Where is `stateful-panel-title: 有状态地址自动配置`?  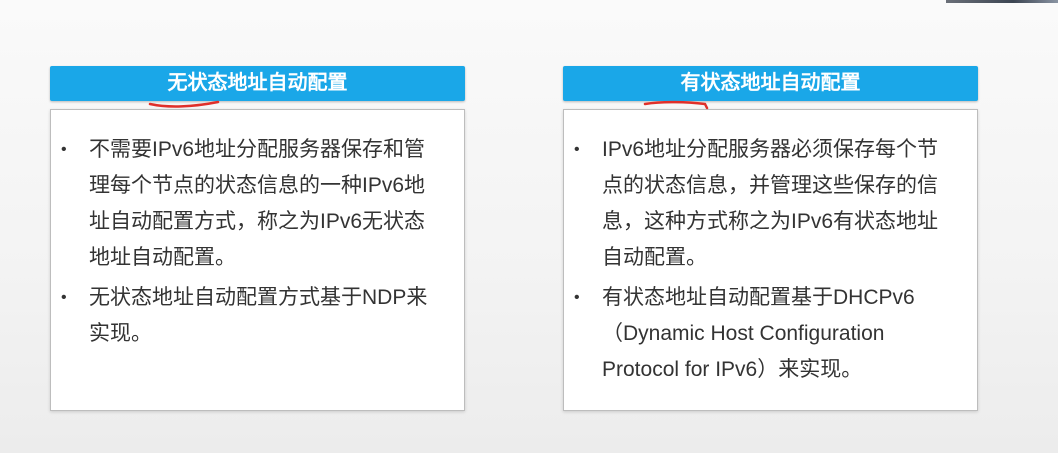 stateful-panel-title: 有状态地址自动配置 is located at coordinates (770, 83).